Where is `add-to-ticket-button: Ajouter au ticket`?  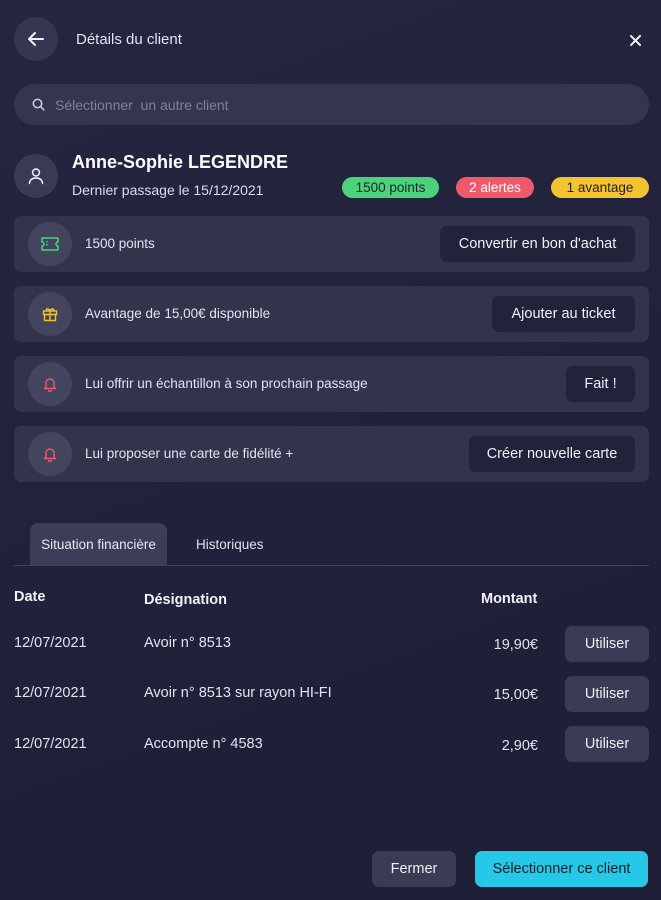 add-to-ticket-button: Ajouter au ticket is located at coordinates (563, 314).